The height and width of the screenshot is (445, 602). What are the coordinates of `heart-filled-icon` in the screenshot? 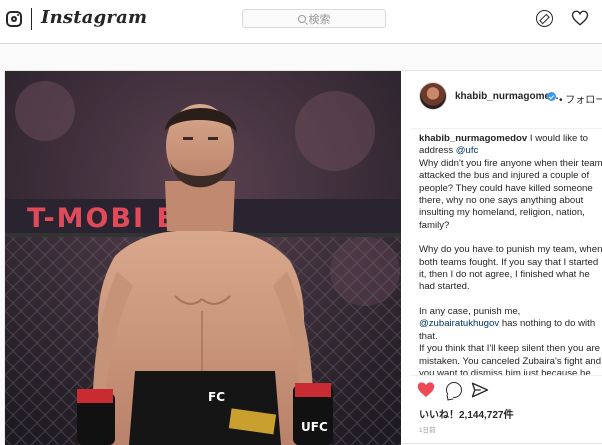 It's located at (426, 389).